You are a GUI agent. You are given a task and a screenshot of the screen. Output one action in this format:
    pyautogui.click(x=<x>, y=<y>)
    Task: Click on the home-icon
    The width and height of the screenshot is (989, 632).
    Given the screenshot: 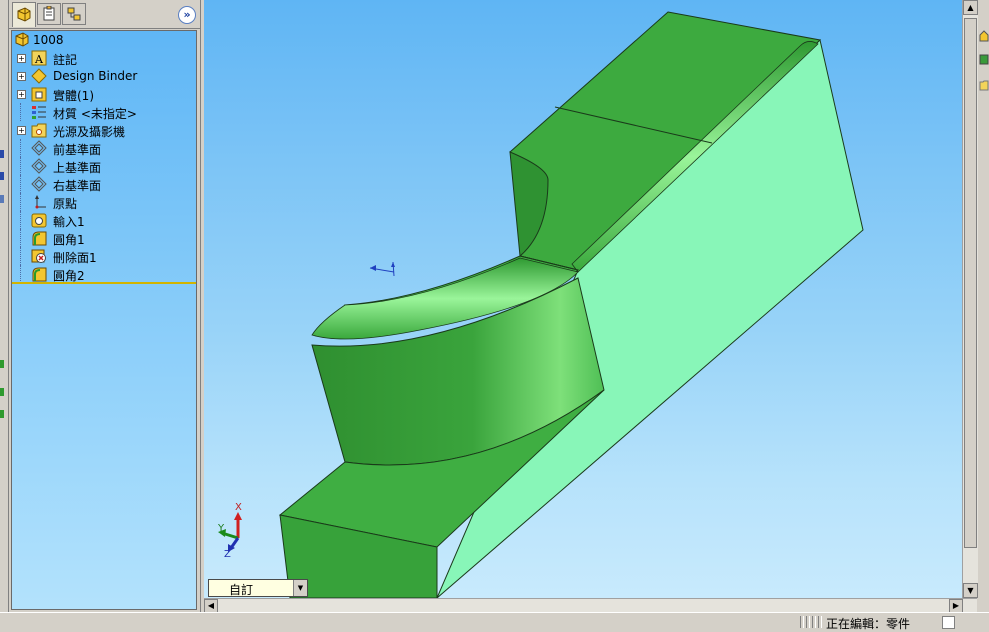 What is the action you would take?
    pyautogui.click(x=984, y=35)
    